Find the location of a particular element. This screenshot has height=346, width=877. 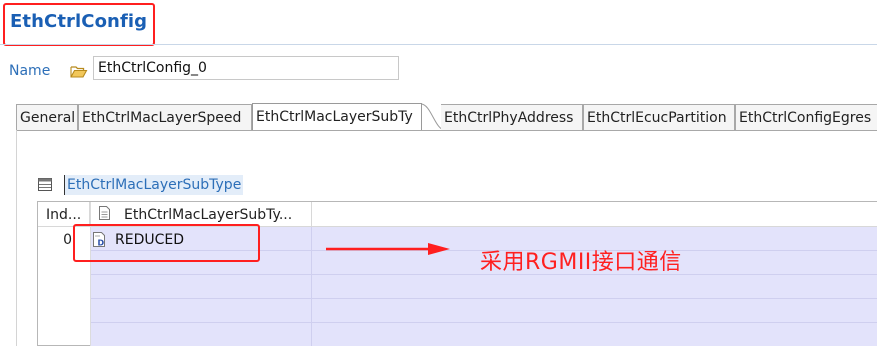

row-index: 0 is located at coordinates (67, 240).